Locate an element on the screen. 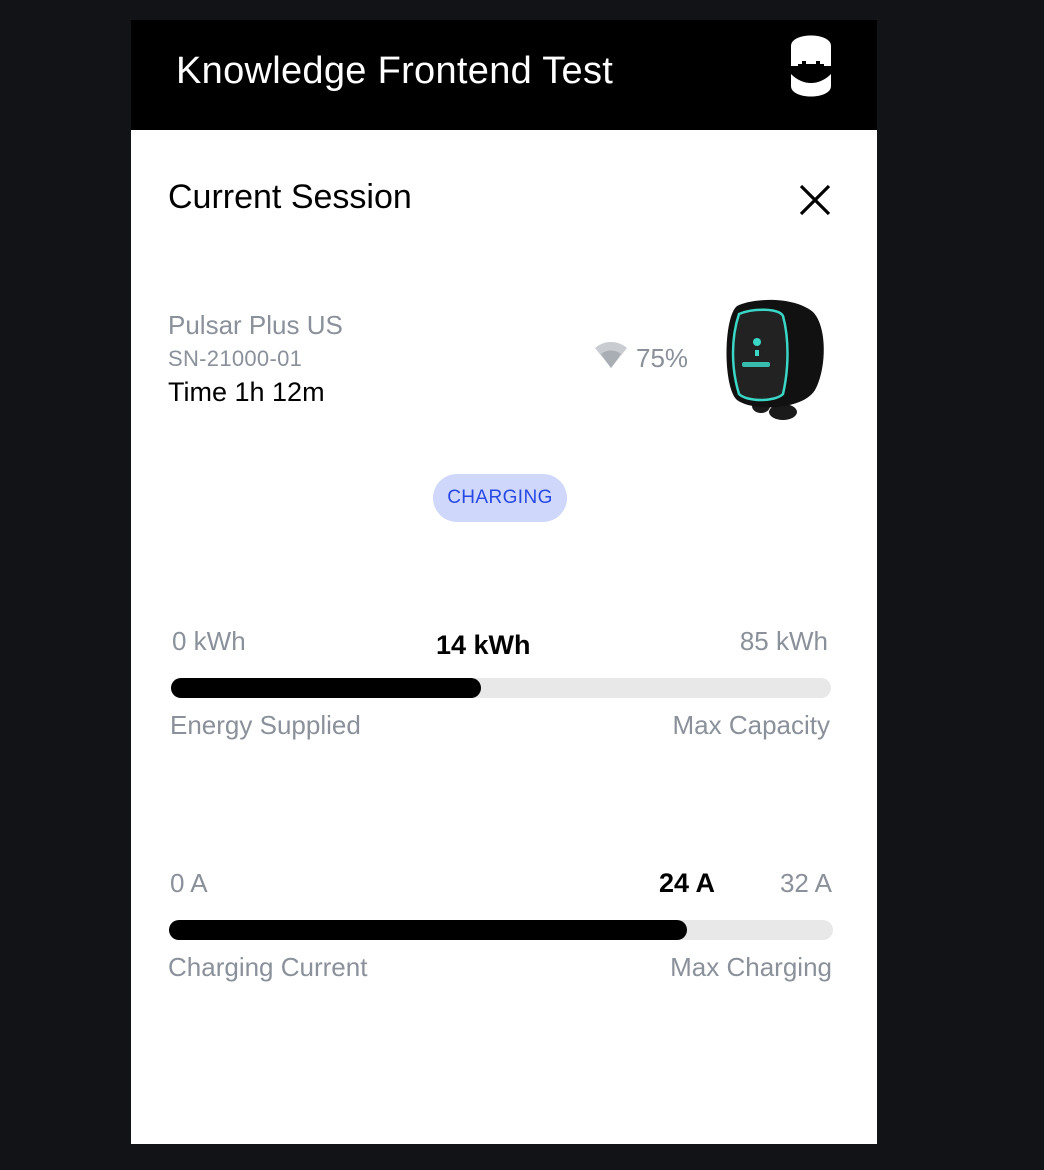 This screenshot has height=1170, width=1044. energy-progress-bar is located at coordinates (501, 688).